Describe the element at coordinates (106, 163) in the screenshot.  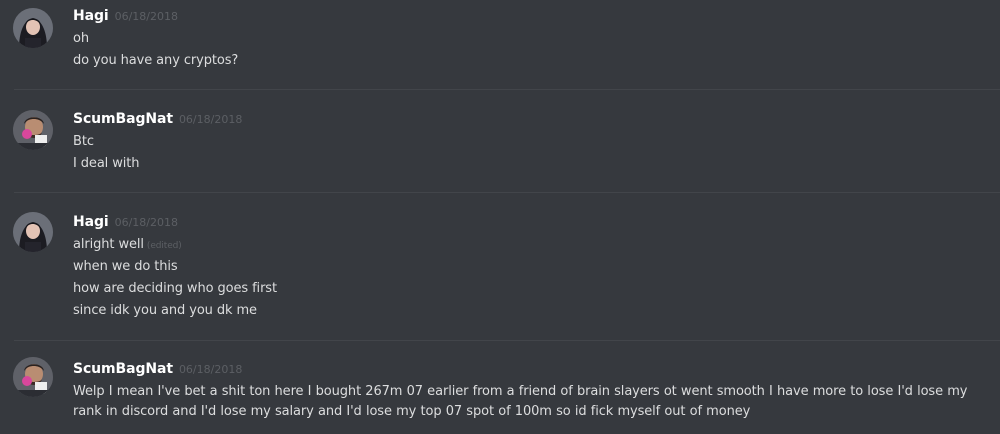
I see `message-text: I deal with` at that location.